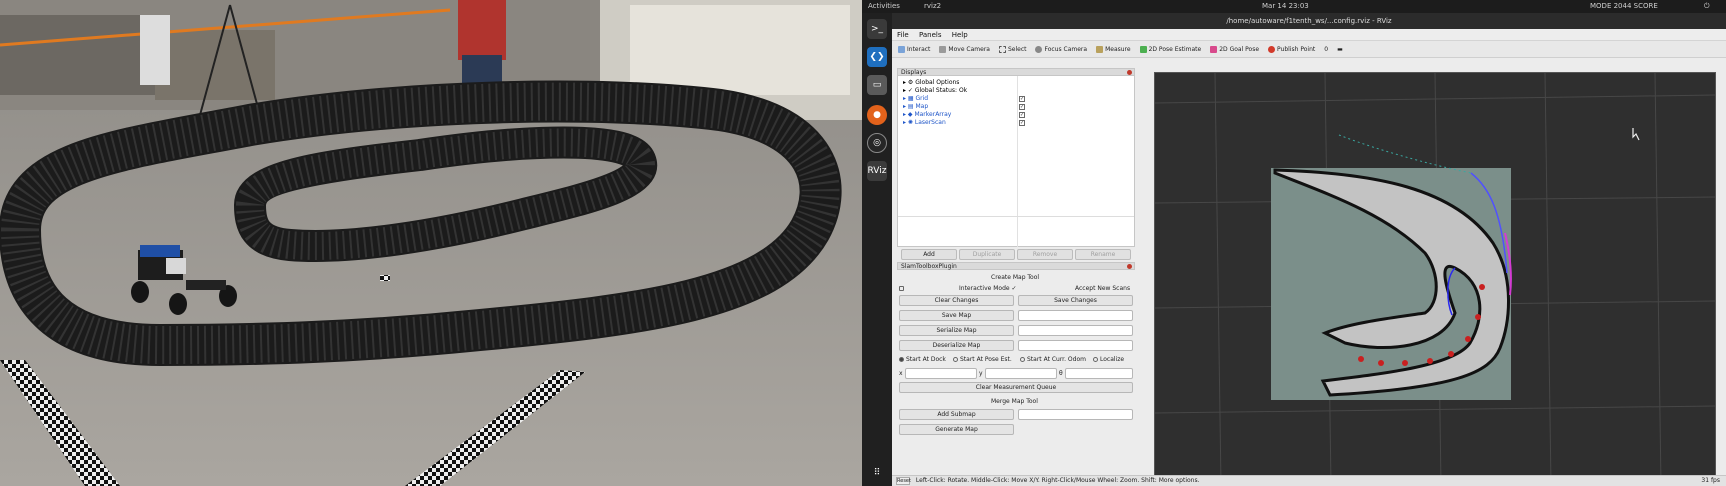  Describe the element at coordinates (929, 266) in the screenshot. I see `slam-title: SlamToolboxPlugin` at that location.